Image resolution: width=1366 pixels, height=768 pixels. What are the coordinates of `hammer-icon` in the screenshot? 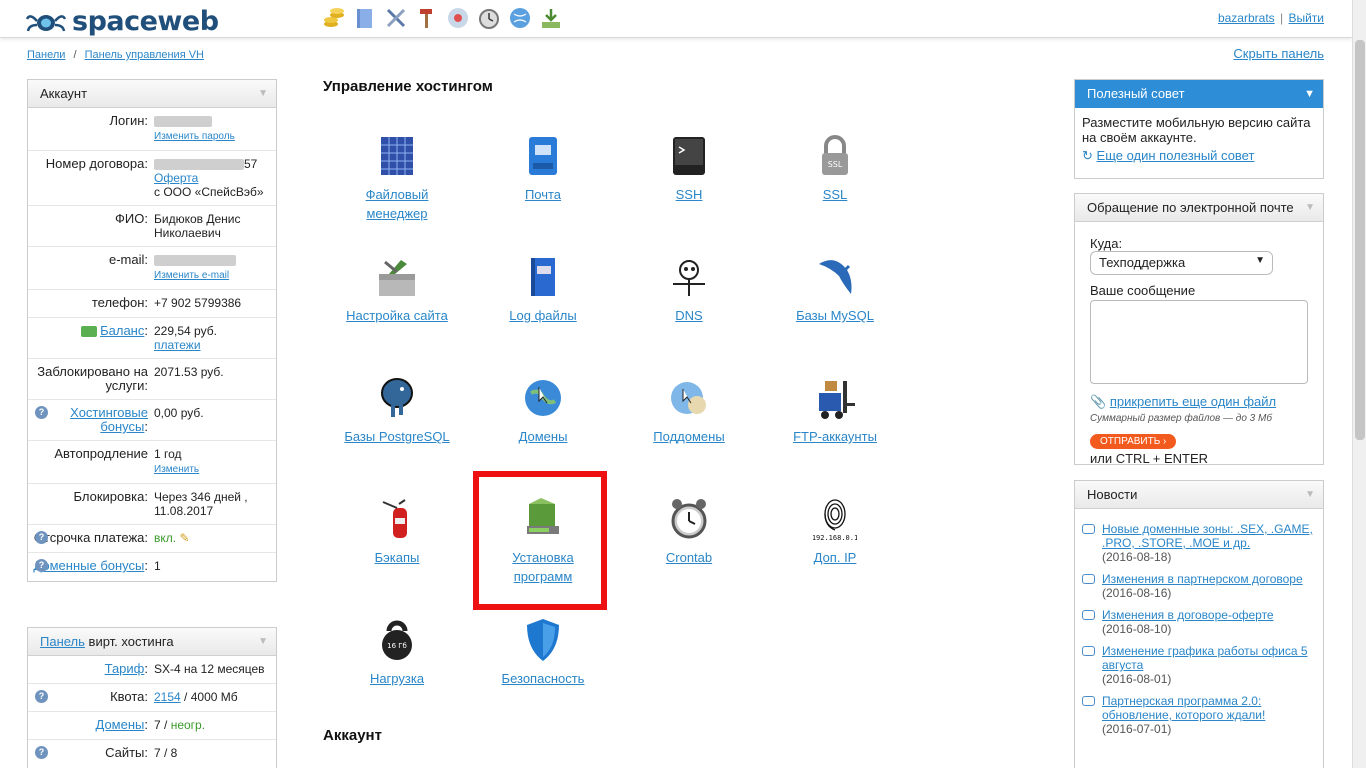 It's located at (427, 18).